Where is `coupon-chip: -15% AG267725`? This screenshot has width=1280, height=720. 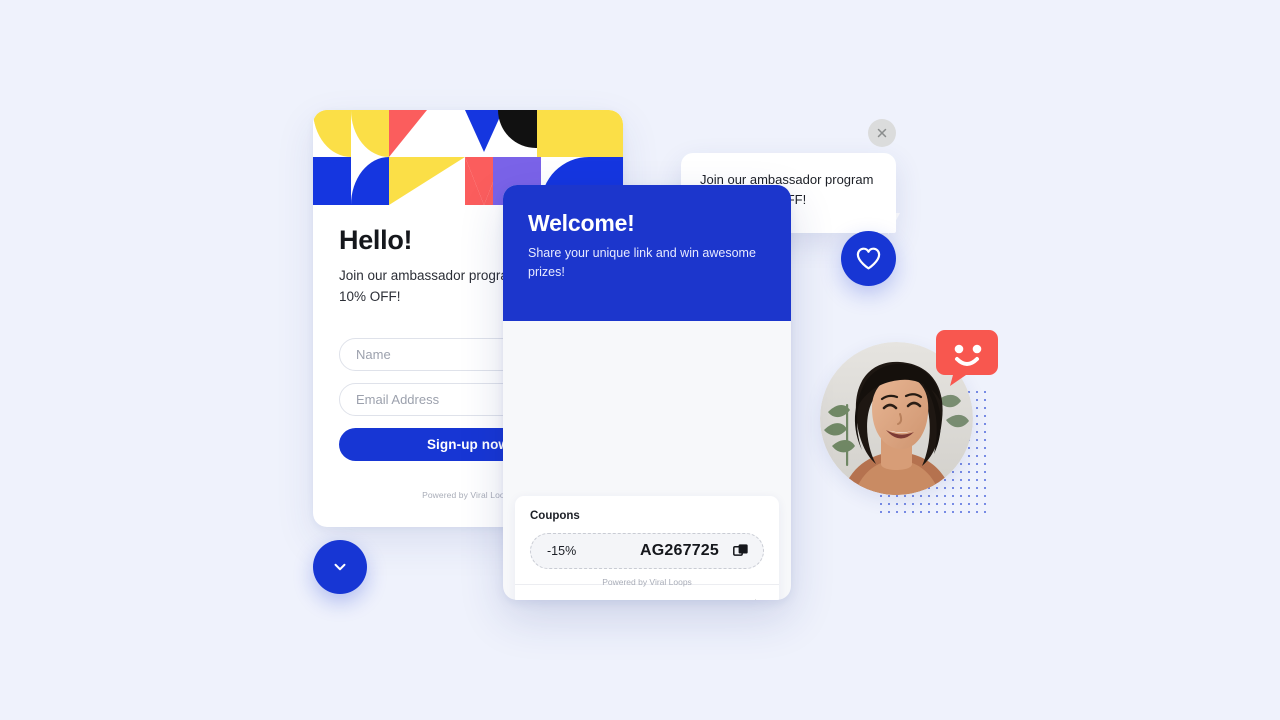
coupon-chip: -15% AG267725 is located at coordinates (647, 551).